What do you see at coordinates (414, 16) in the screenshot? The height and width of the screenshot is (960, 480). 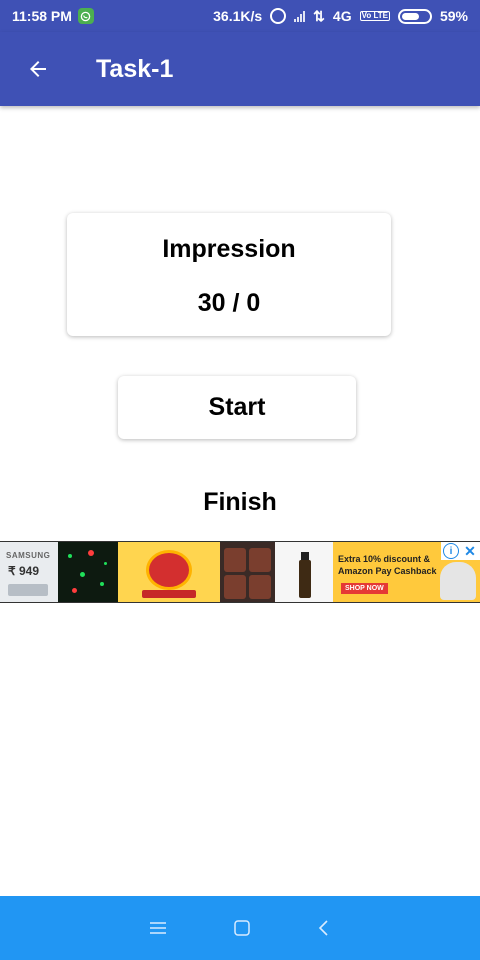 I see `battery-icon` at bounding box center [414, 16].